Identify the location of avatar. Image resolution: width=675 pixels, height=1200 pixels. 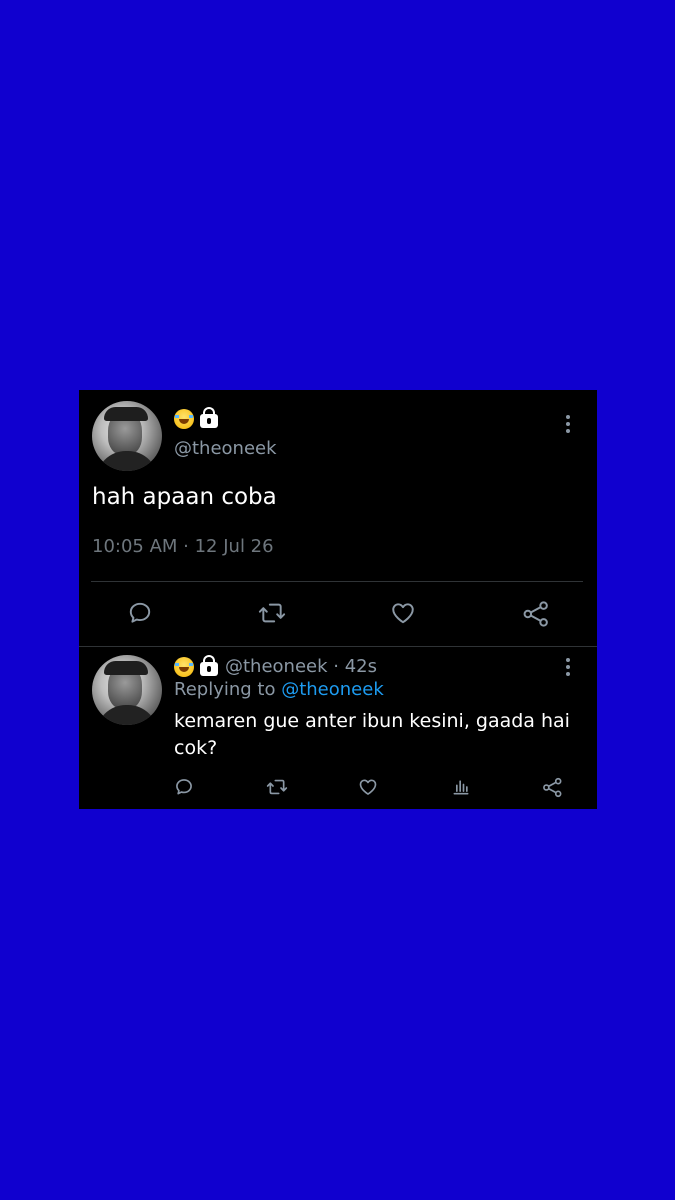
(127, 436).